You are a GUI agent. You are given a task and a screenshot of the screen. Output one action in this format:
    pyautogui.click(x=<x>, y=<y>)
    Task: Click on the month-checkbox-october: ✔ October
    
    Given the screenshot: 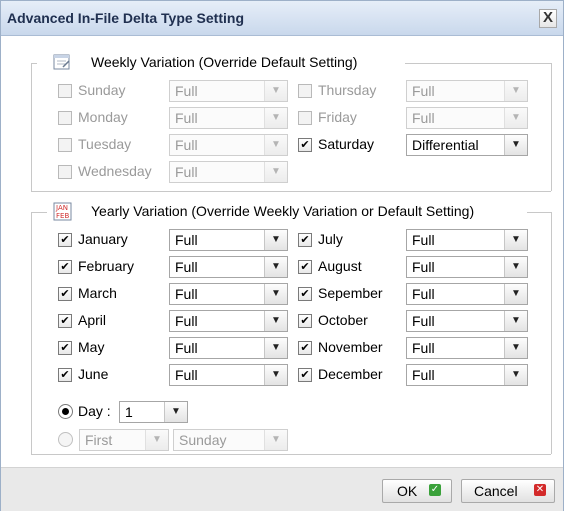 What is the action you would take?
    pyautogui.click(x=352, y=321)
    